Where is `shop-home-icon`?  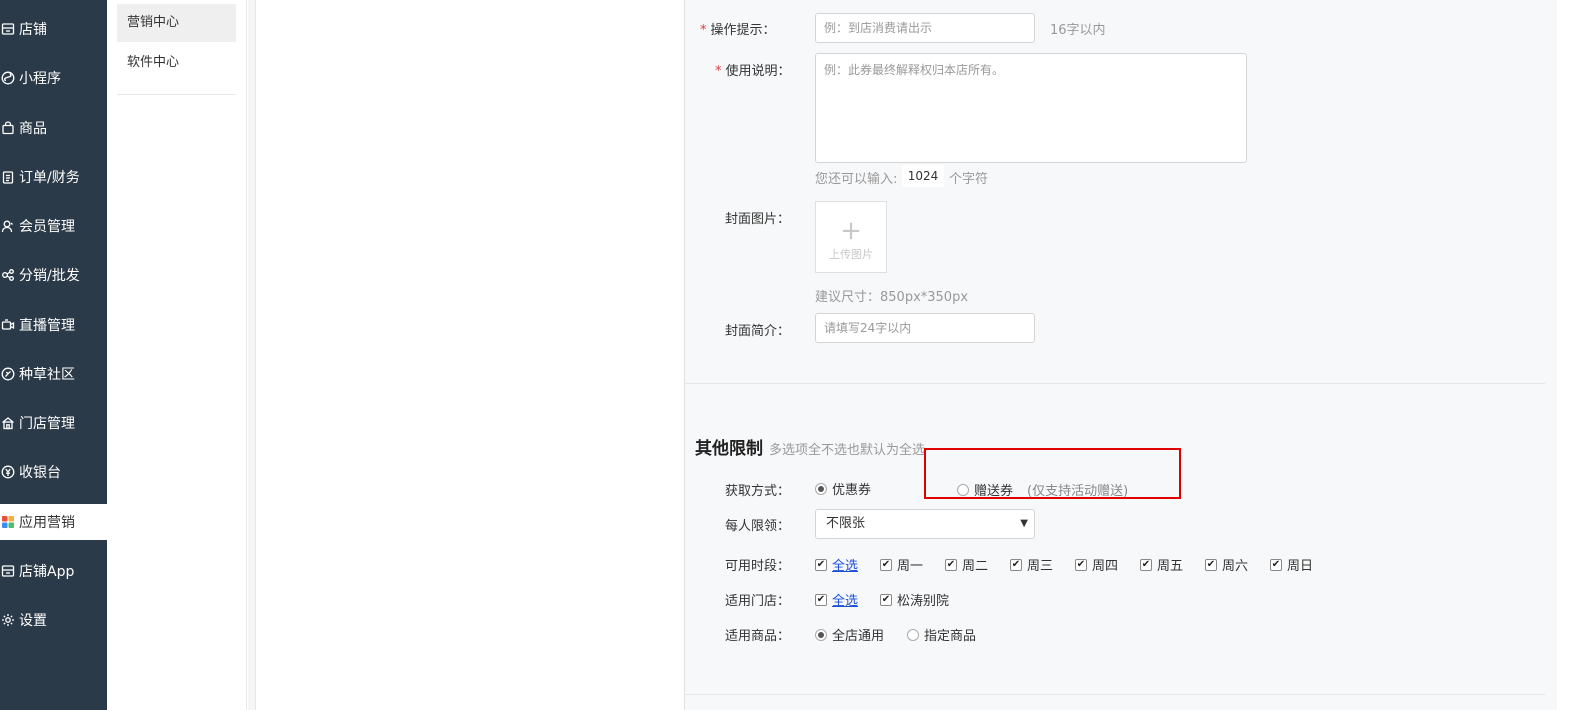 shop-home-icon is located at coordinates (8, 423).